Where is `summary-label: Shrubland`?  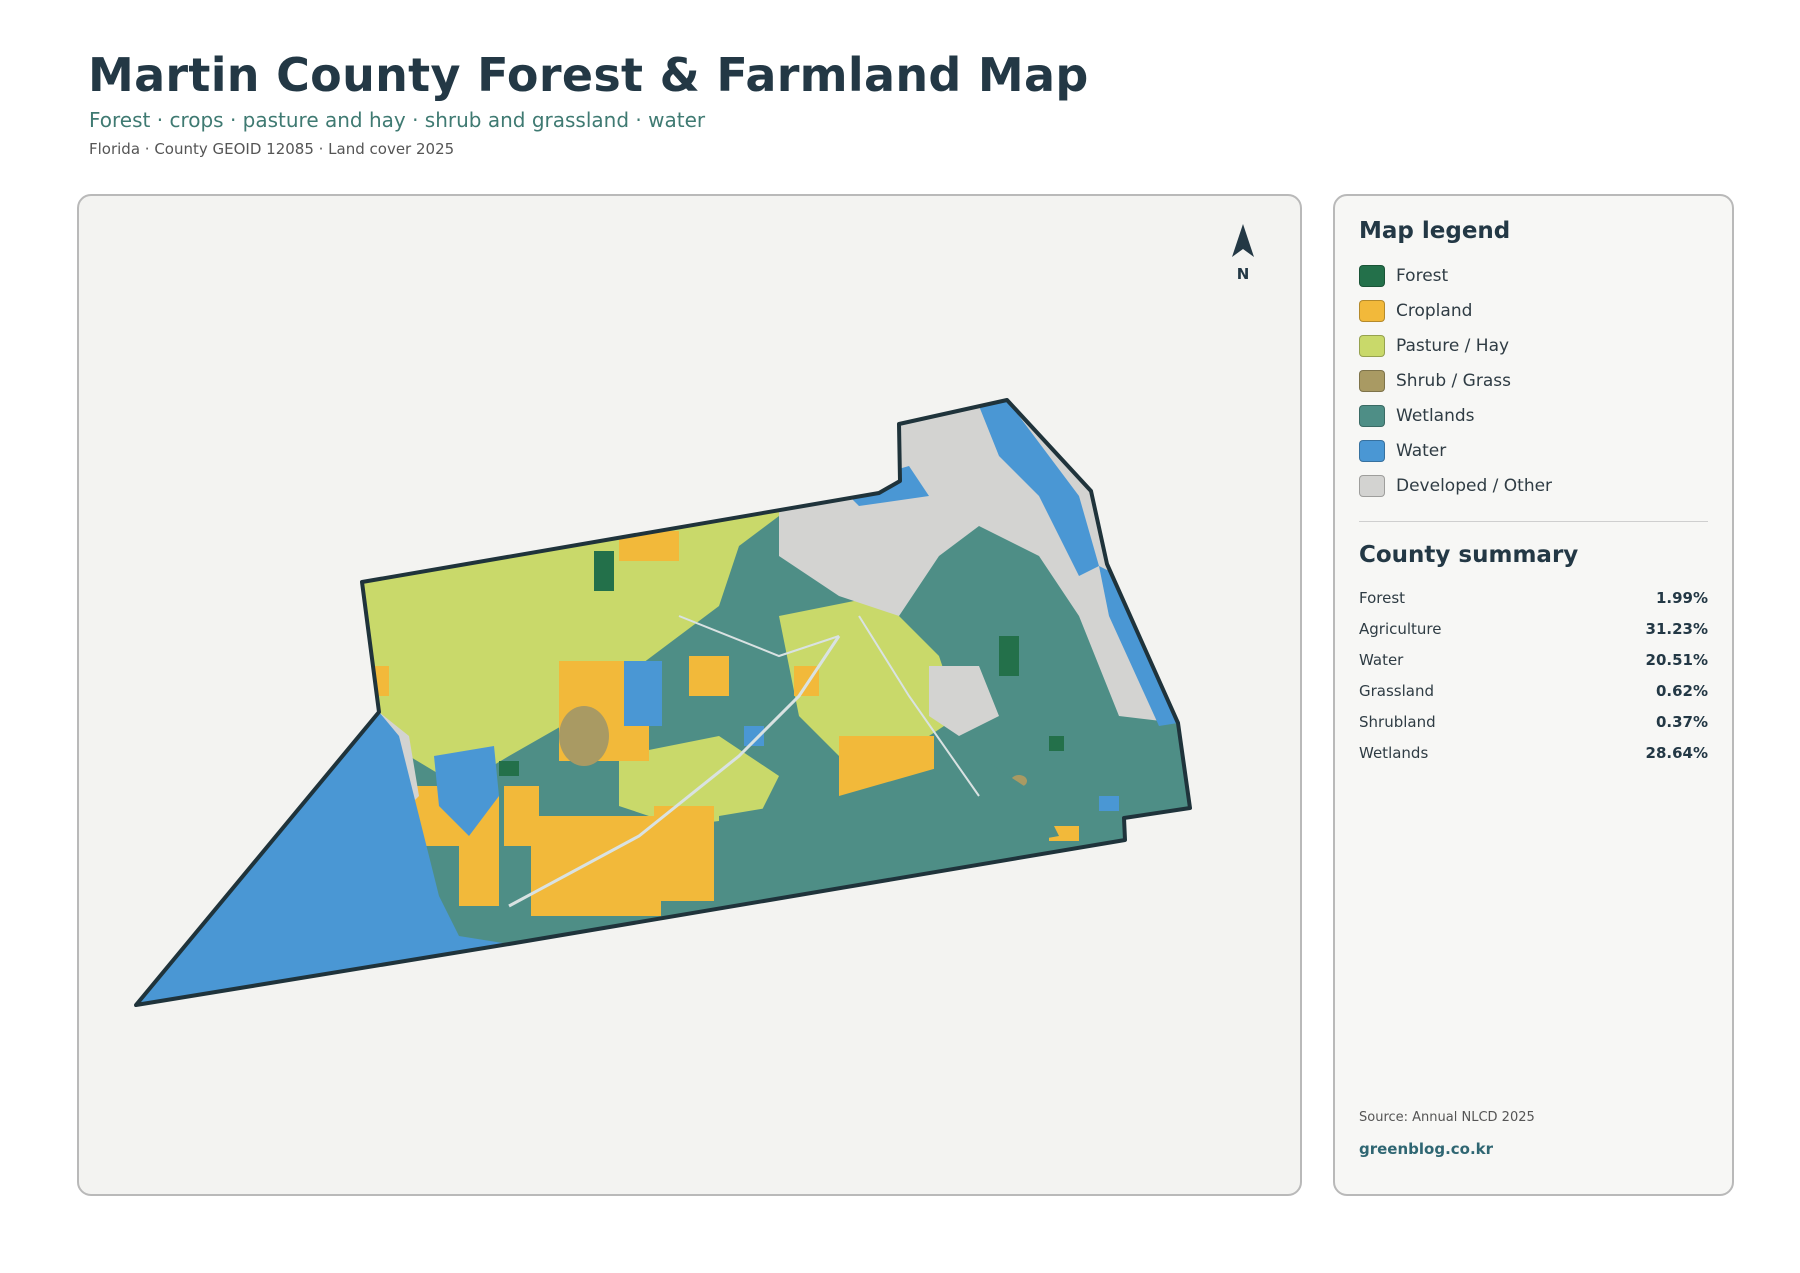 summary-label: Shrubland is located at coordinates (1397, 721).